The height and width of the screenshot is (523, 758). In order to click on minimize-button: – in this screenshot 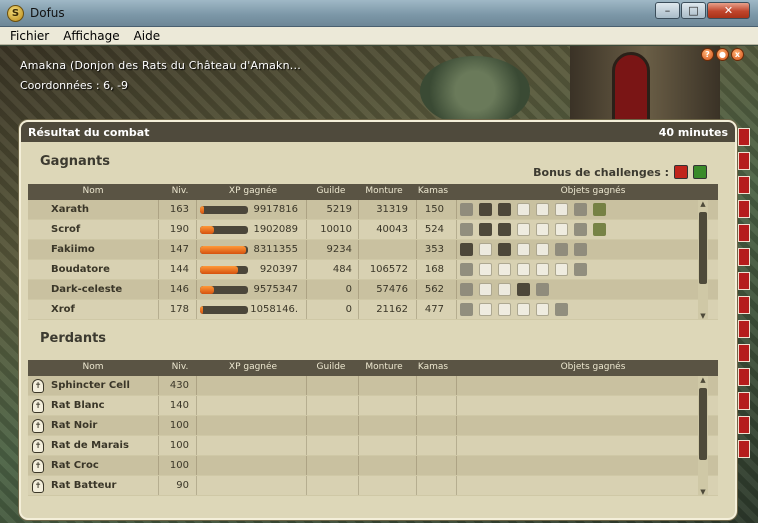, I will do `click(667, 10)`.